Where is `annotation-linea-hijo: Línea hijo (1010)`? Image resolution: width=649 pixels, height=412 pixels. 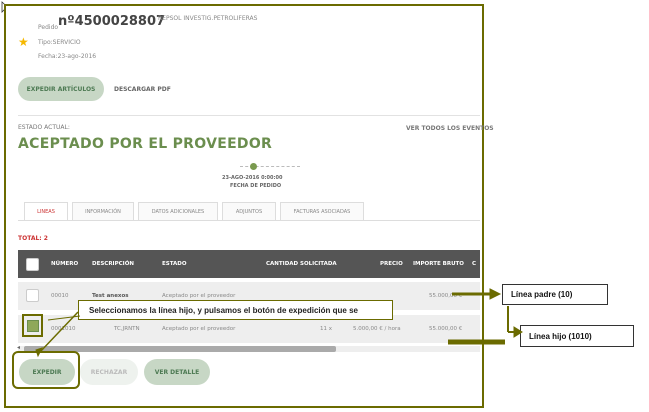
annotation-linea-hijo: Línea hijo (1010) is located at coordinates (577, 336).